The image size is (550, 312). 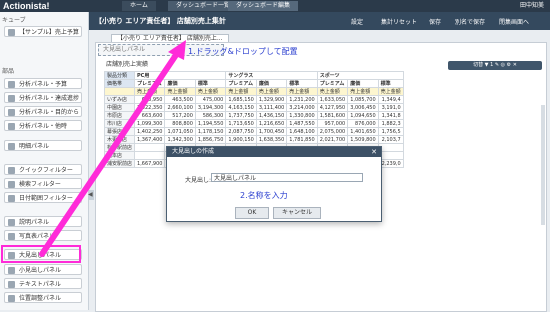 I want to click on cell-value: 1,099,300, so click(x=150, y=123).